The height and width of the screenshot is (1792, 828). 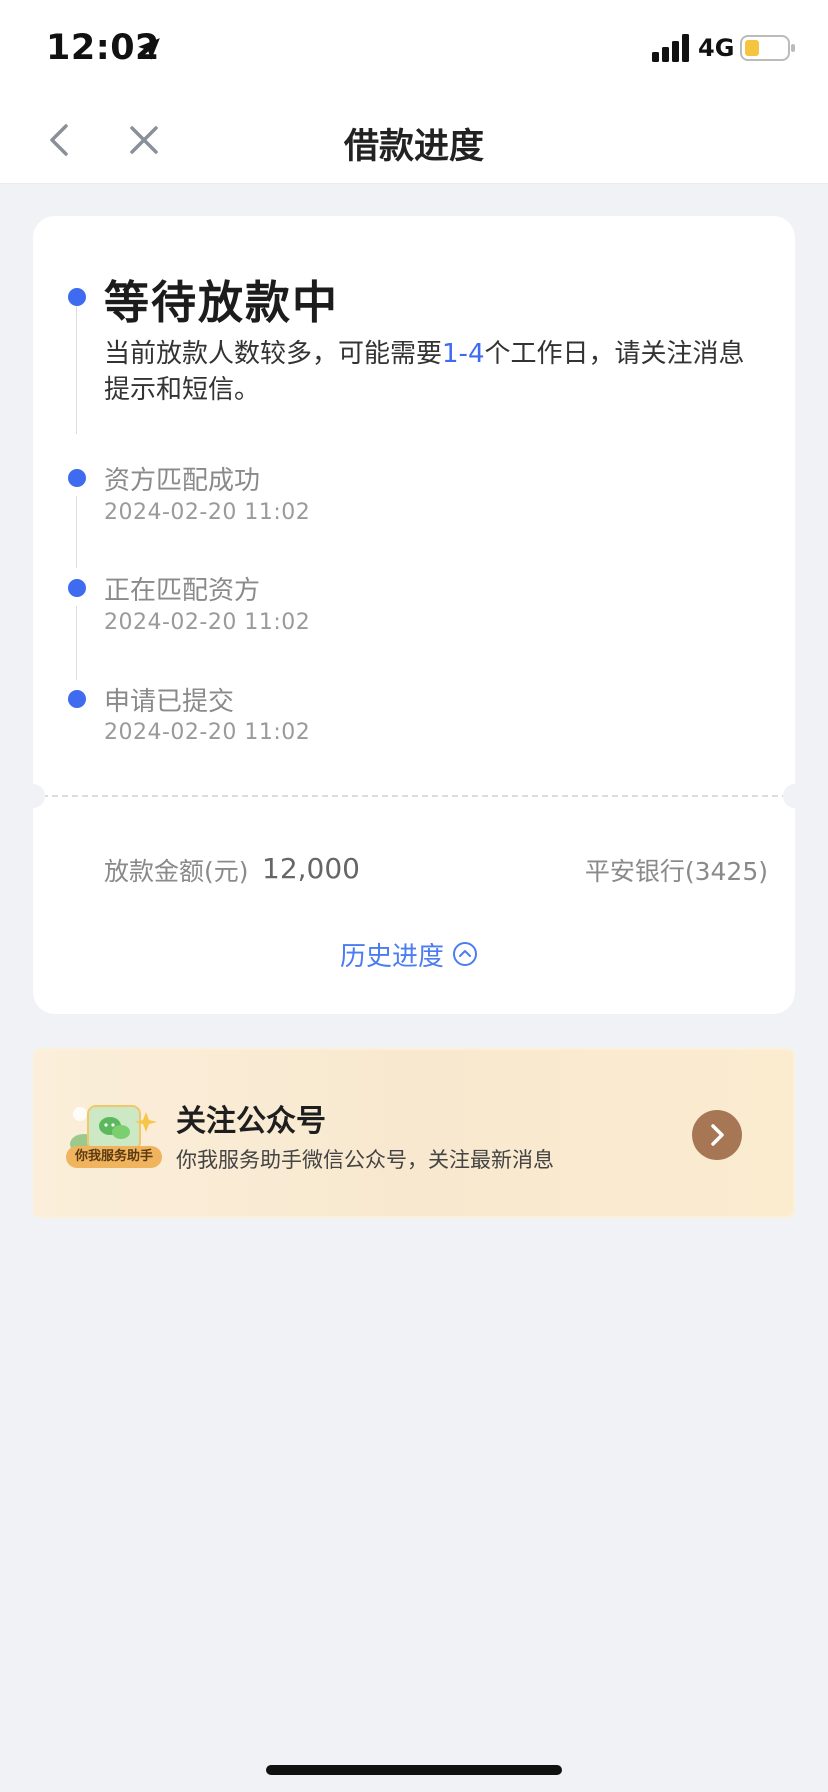 I want to click on amount-value: 12,000, so click(x=311, y=868).